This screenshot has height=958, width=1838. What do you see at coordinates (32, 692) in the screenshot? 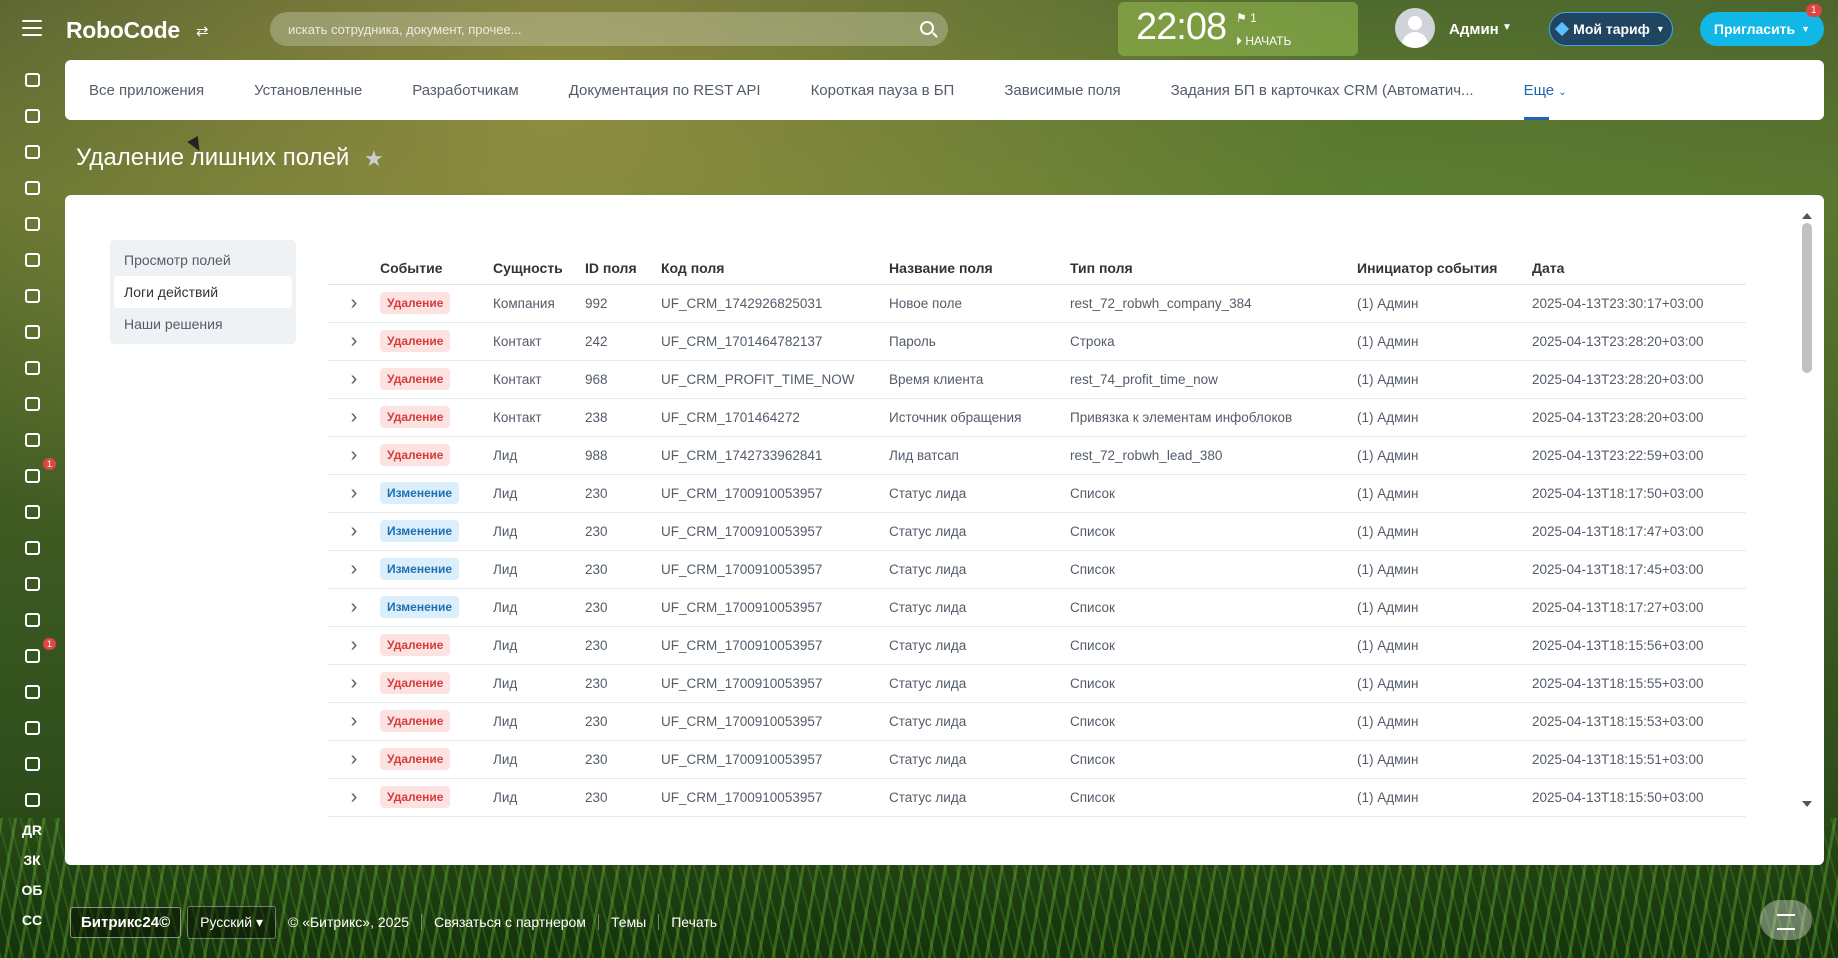
I see `robot-icon` at bounding box center [32, 692].